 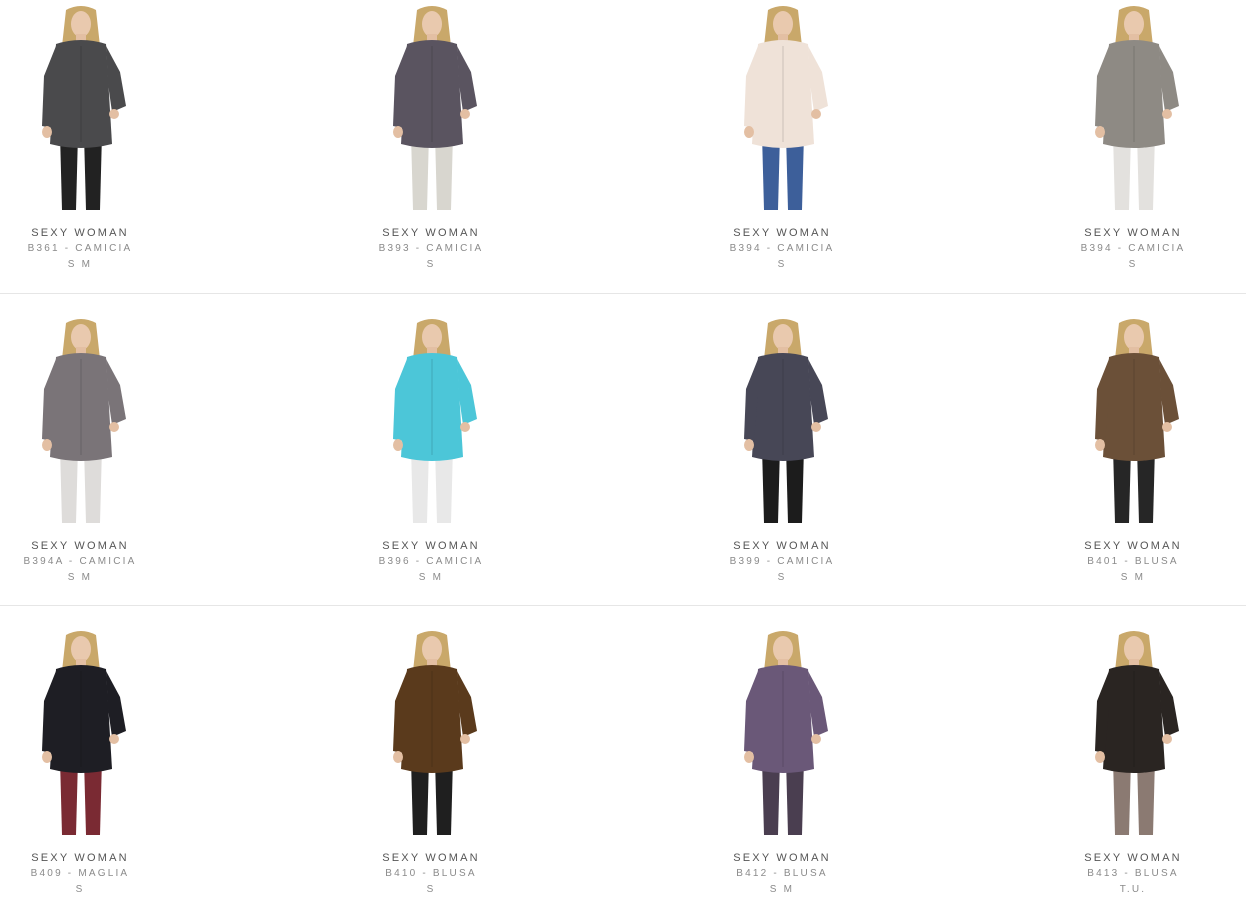 I want to click on product-model: B361 - CAMICIA, so click(x=80, y=248).